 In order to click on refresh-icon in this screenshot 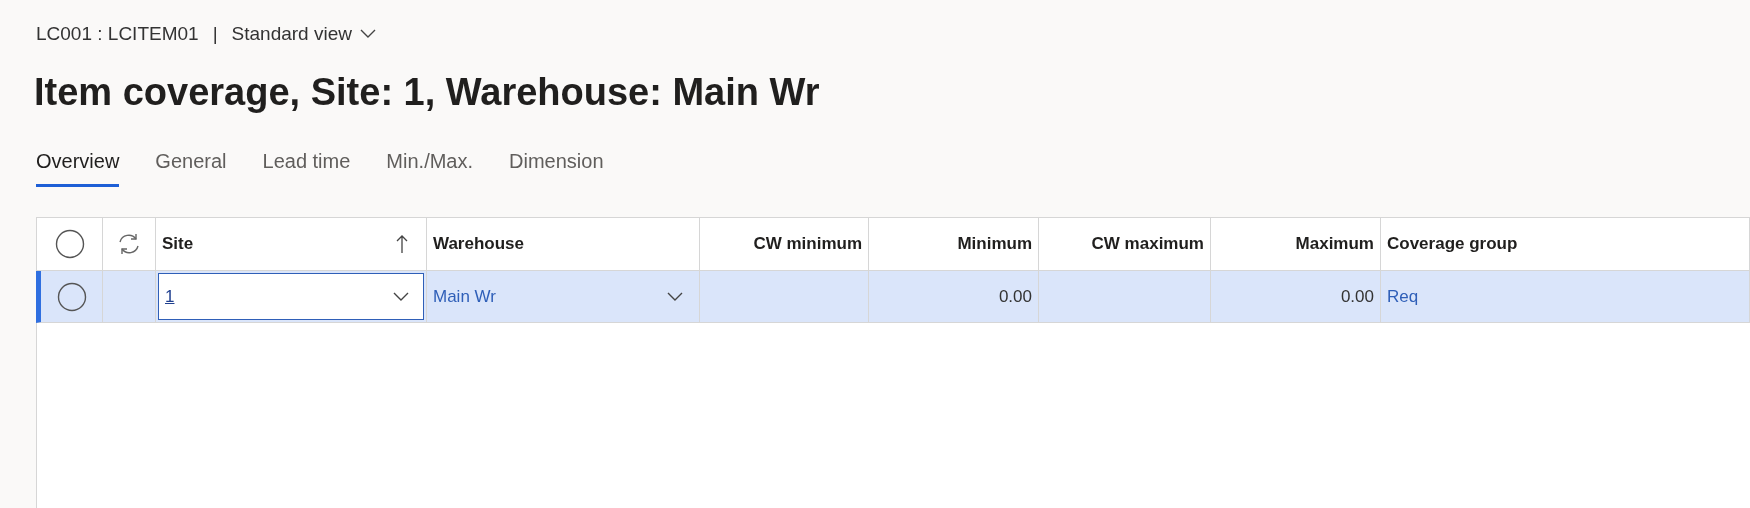, I will do `click(129, 244)`.